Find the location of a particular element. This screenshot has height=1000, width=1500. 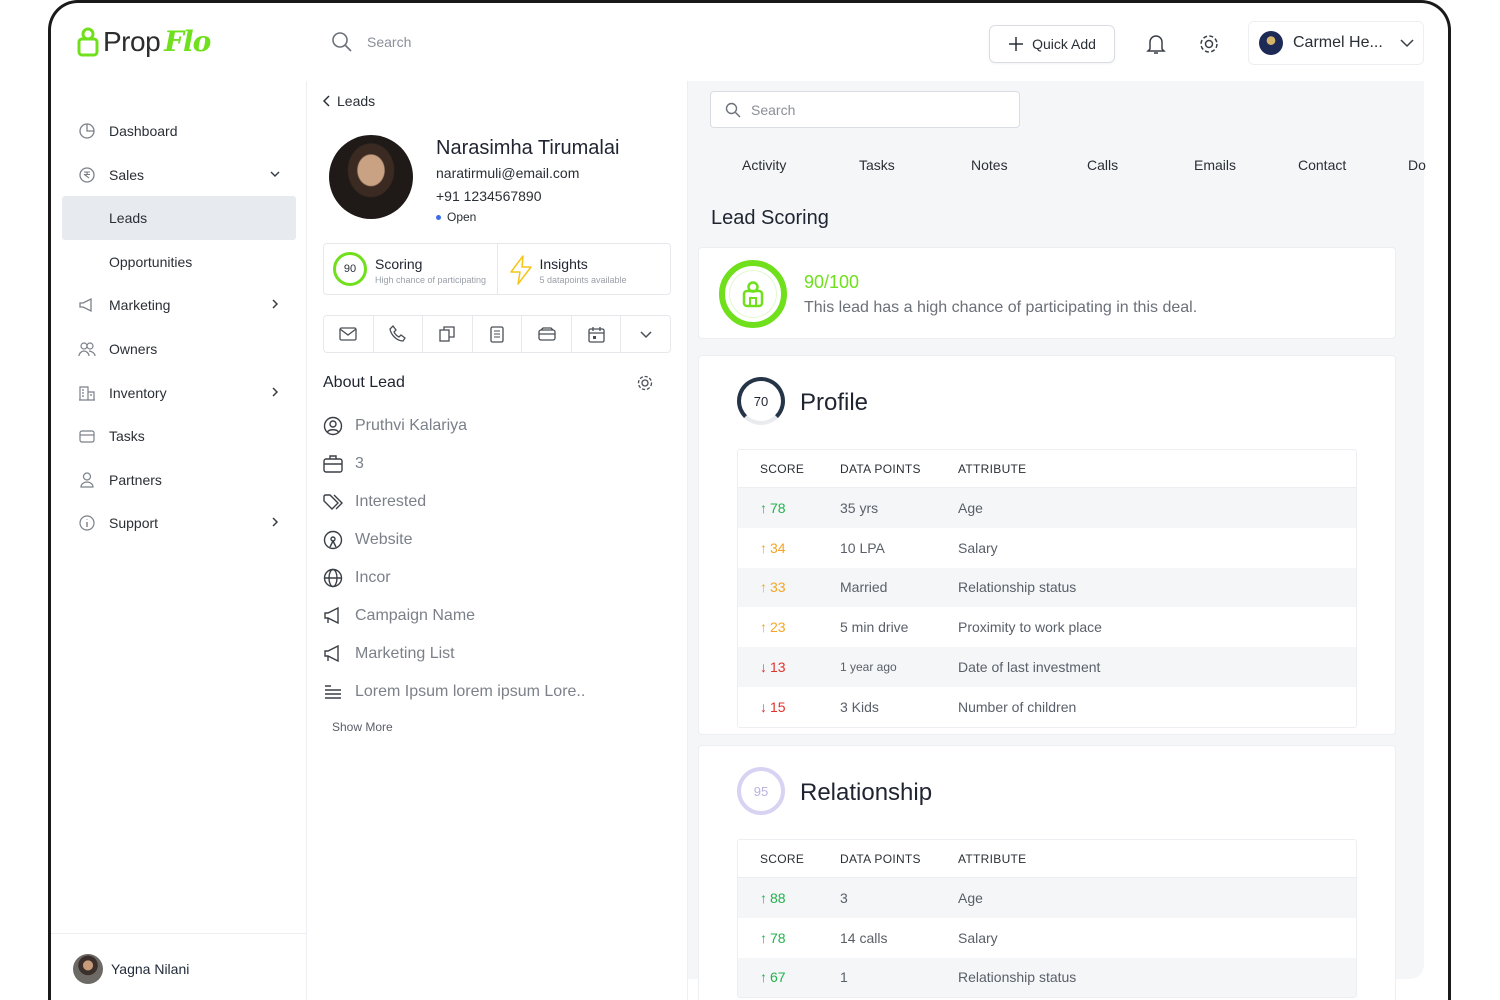

about-count: 3 is located at coordinates (343, 464).